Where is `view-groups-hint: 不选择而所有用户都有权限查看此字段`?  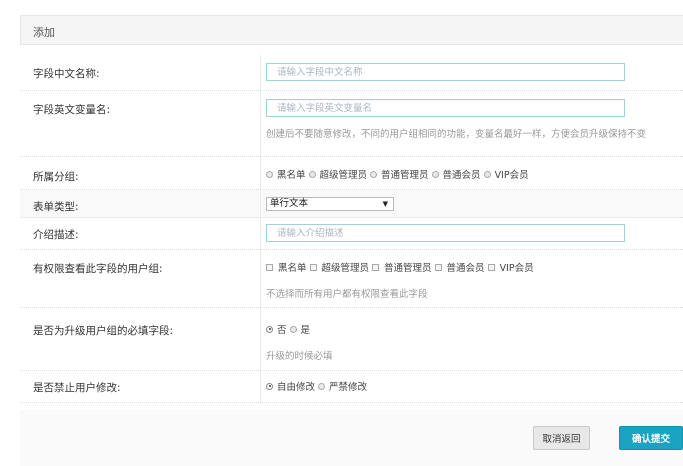 view-groups-hint: 不选择而所有用户都有权限查看此字段 is located at coordinates (347, 294).